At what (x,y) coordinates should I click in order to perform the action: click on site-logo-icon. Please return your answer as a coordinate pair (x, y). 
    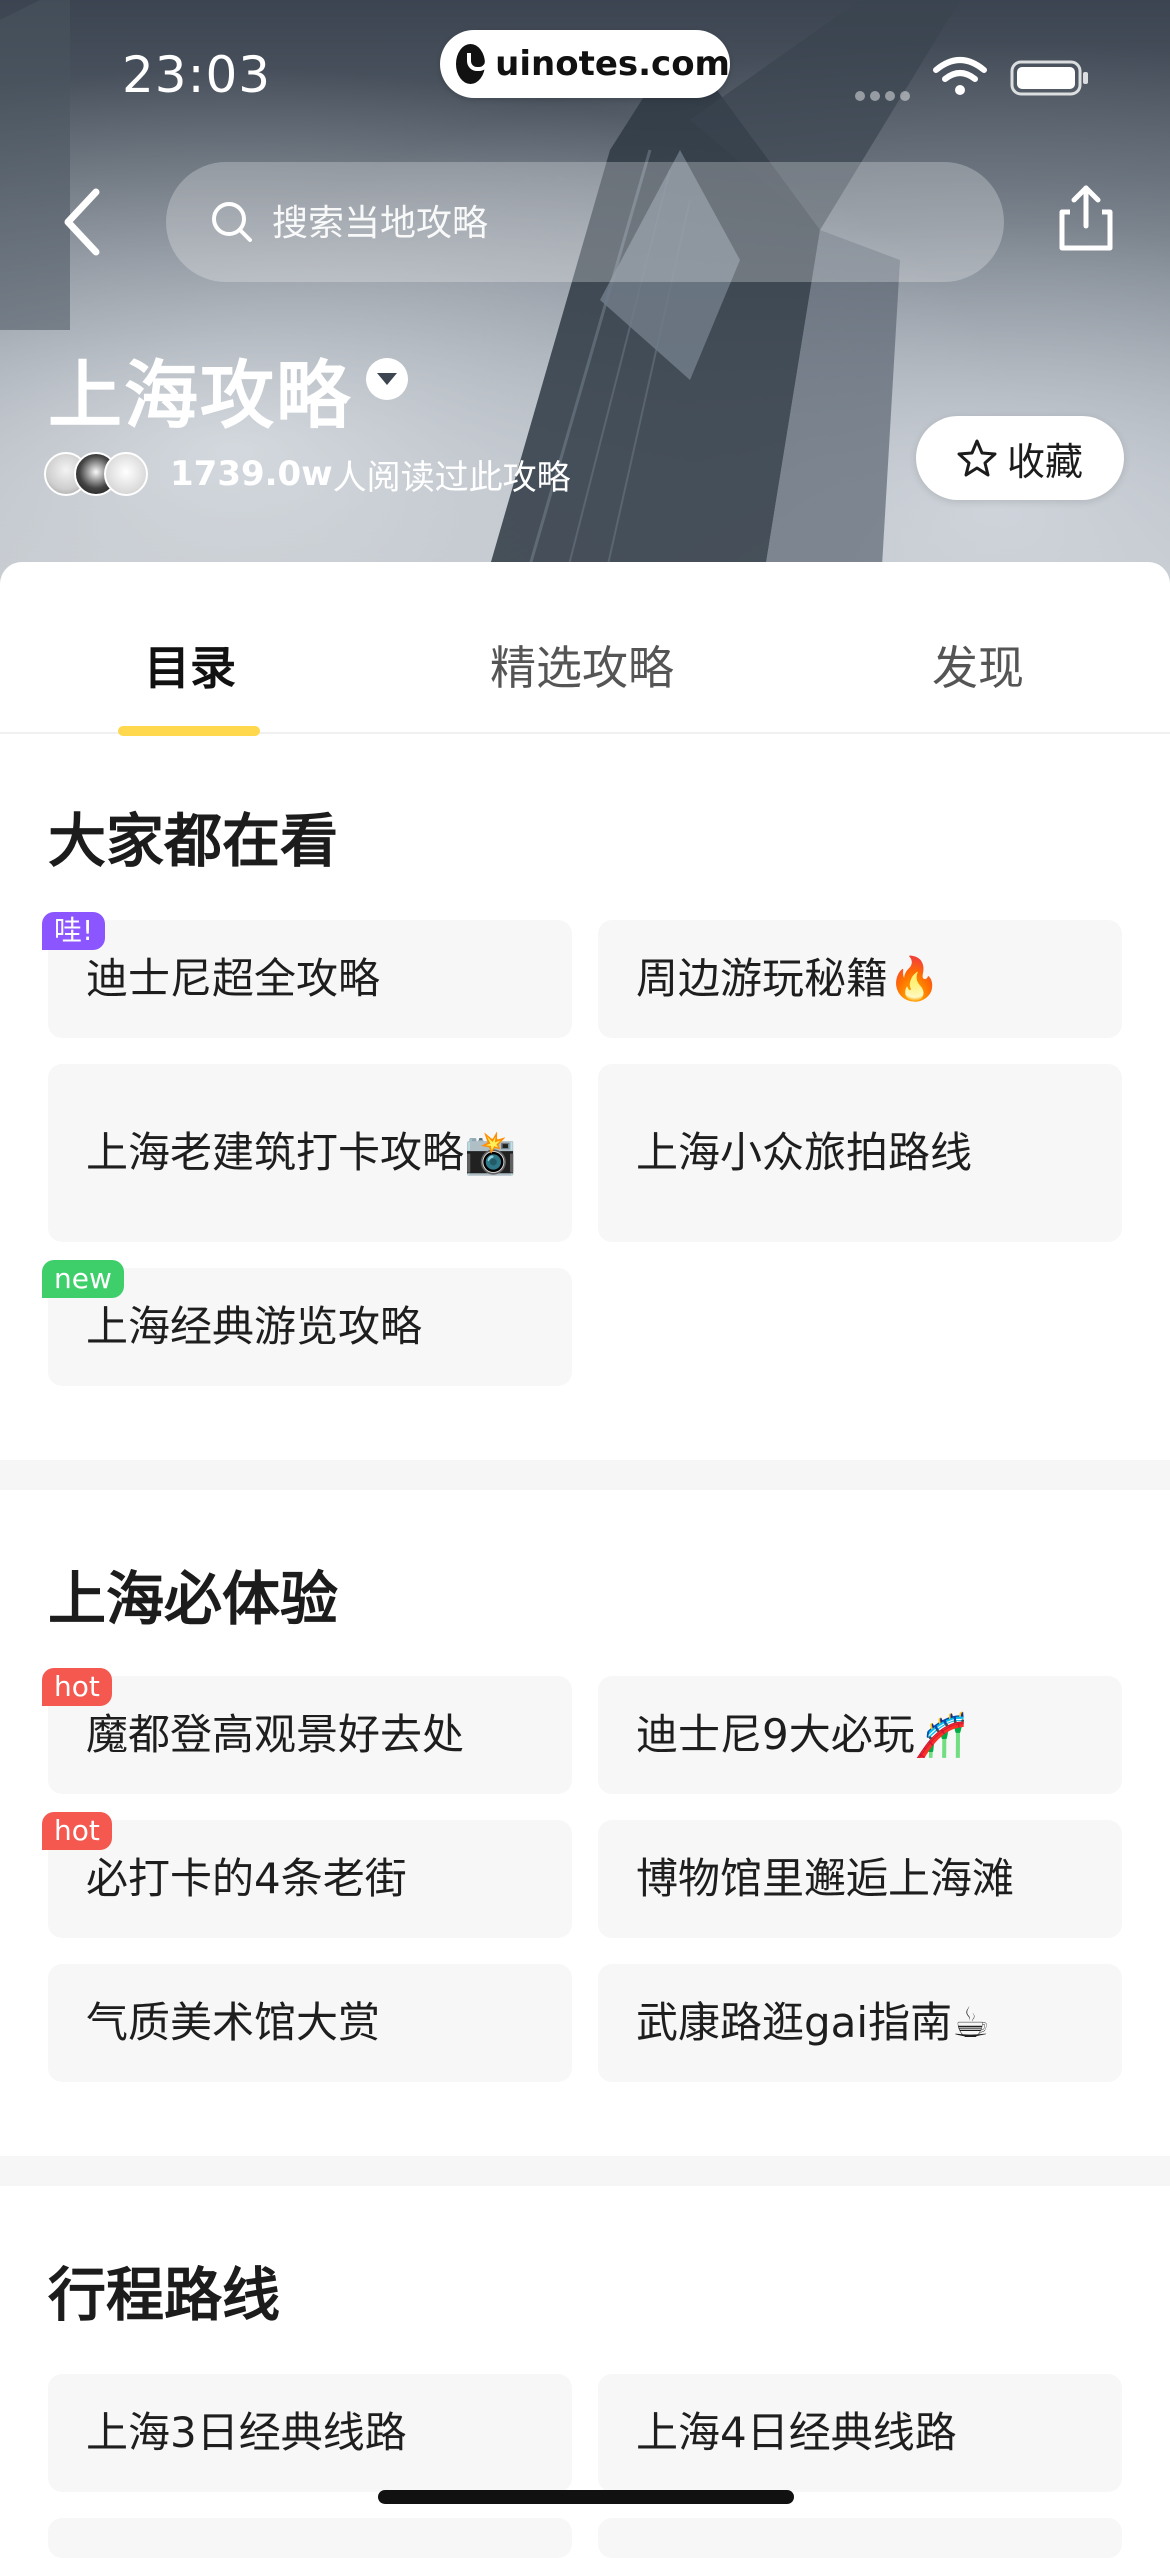
    Looking at the image, I should click on (473, 64).